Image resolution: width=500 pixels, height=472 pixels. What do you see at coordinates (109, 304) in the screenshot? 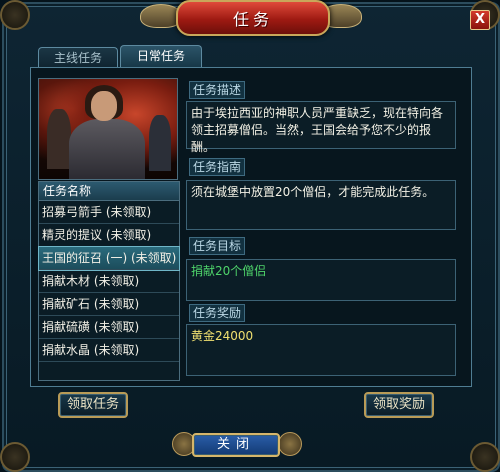
I see `quest-list-item: 捐献矿石 (未领取)` at bounding box center [109, 304].